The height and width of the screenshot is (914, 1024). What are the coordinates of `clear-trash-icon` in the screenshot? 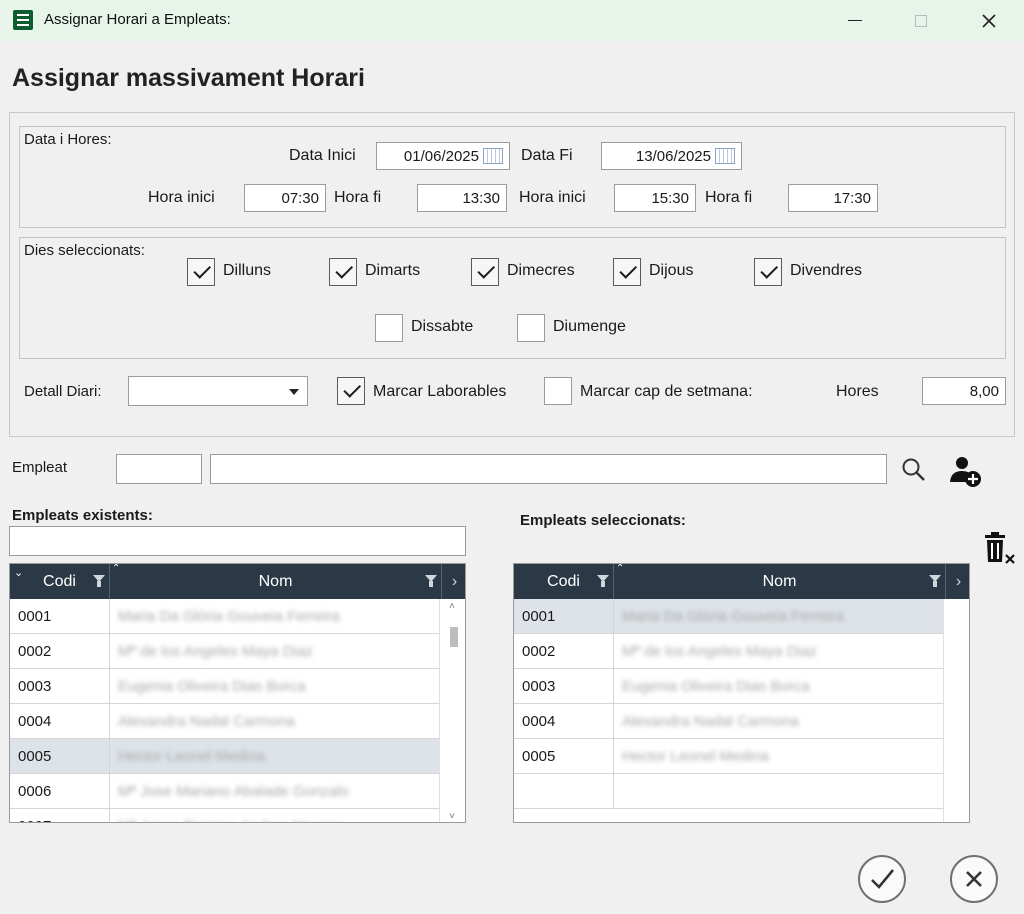 It's located at (999, 548).